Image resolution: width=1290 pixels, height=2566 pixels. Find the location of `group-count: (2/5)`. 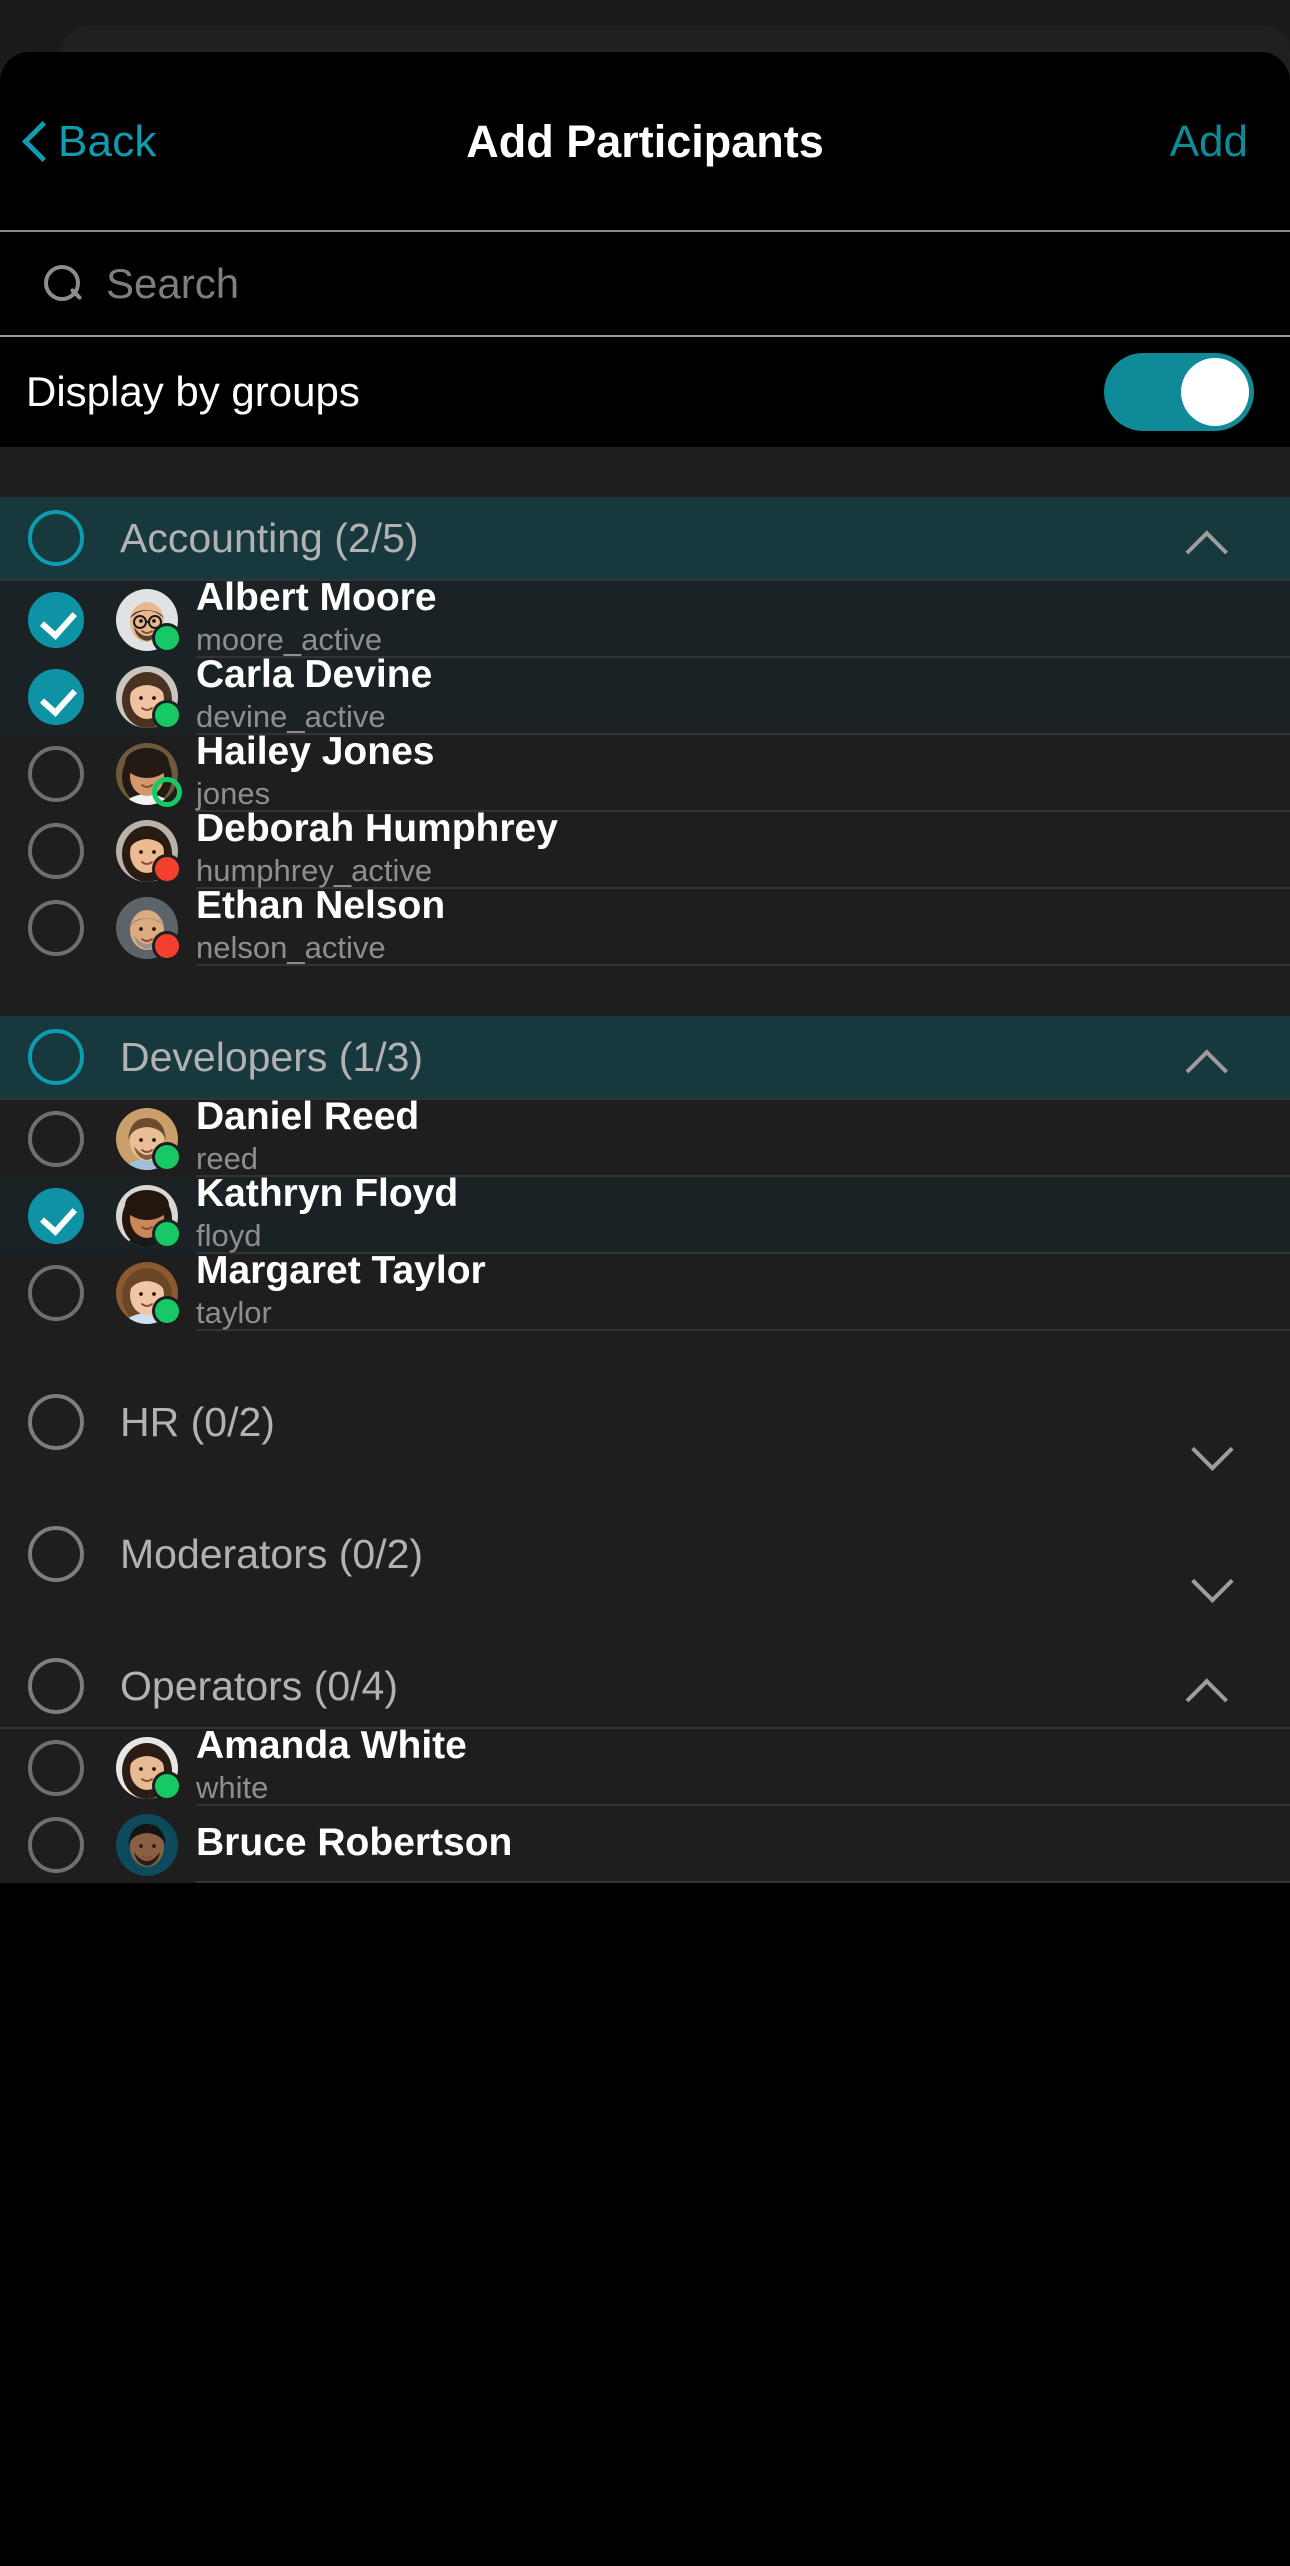

group-count: (2/5) is located at coordinates (376, 537).